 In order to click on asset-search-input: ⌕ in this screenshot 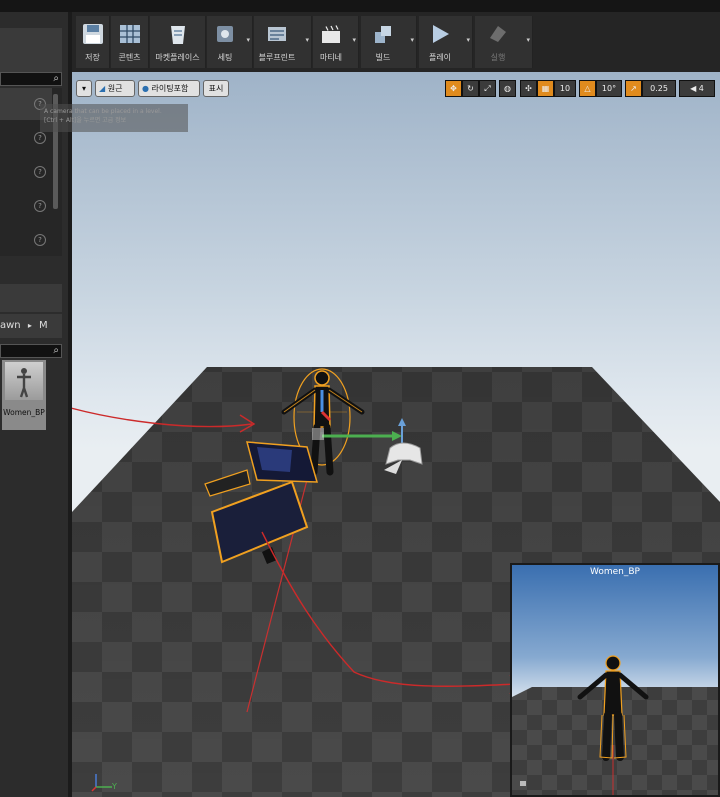, I will do `click(31, 351)`.